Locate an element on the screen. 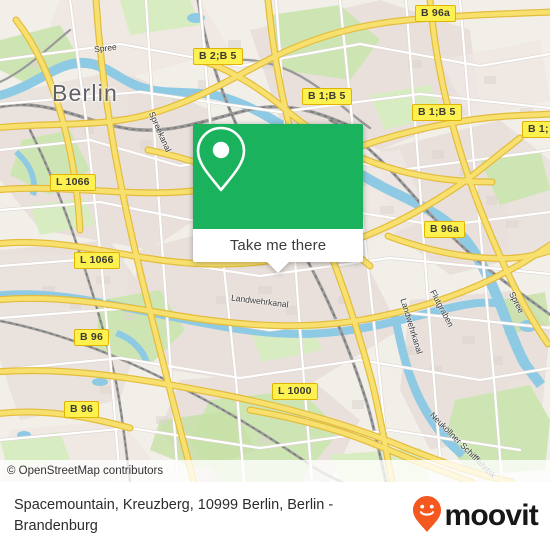  road-shield: B 1; is located at coordinates (536, 129).